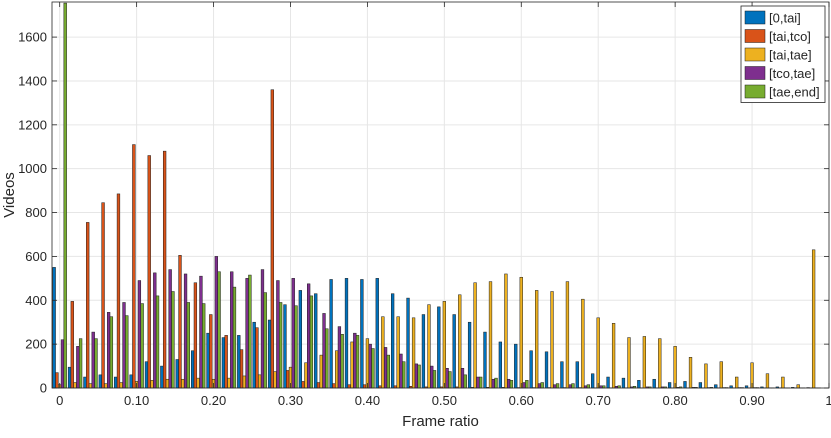 The height and width of the screenshot is (438, 831). Describe the element at coordinates (521, 400) in the screenshot. I see `x-tick-label: 0.60` at that location.